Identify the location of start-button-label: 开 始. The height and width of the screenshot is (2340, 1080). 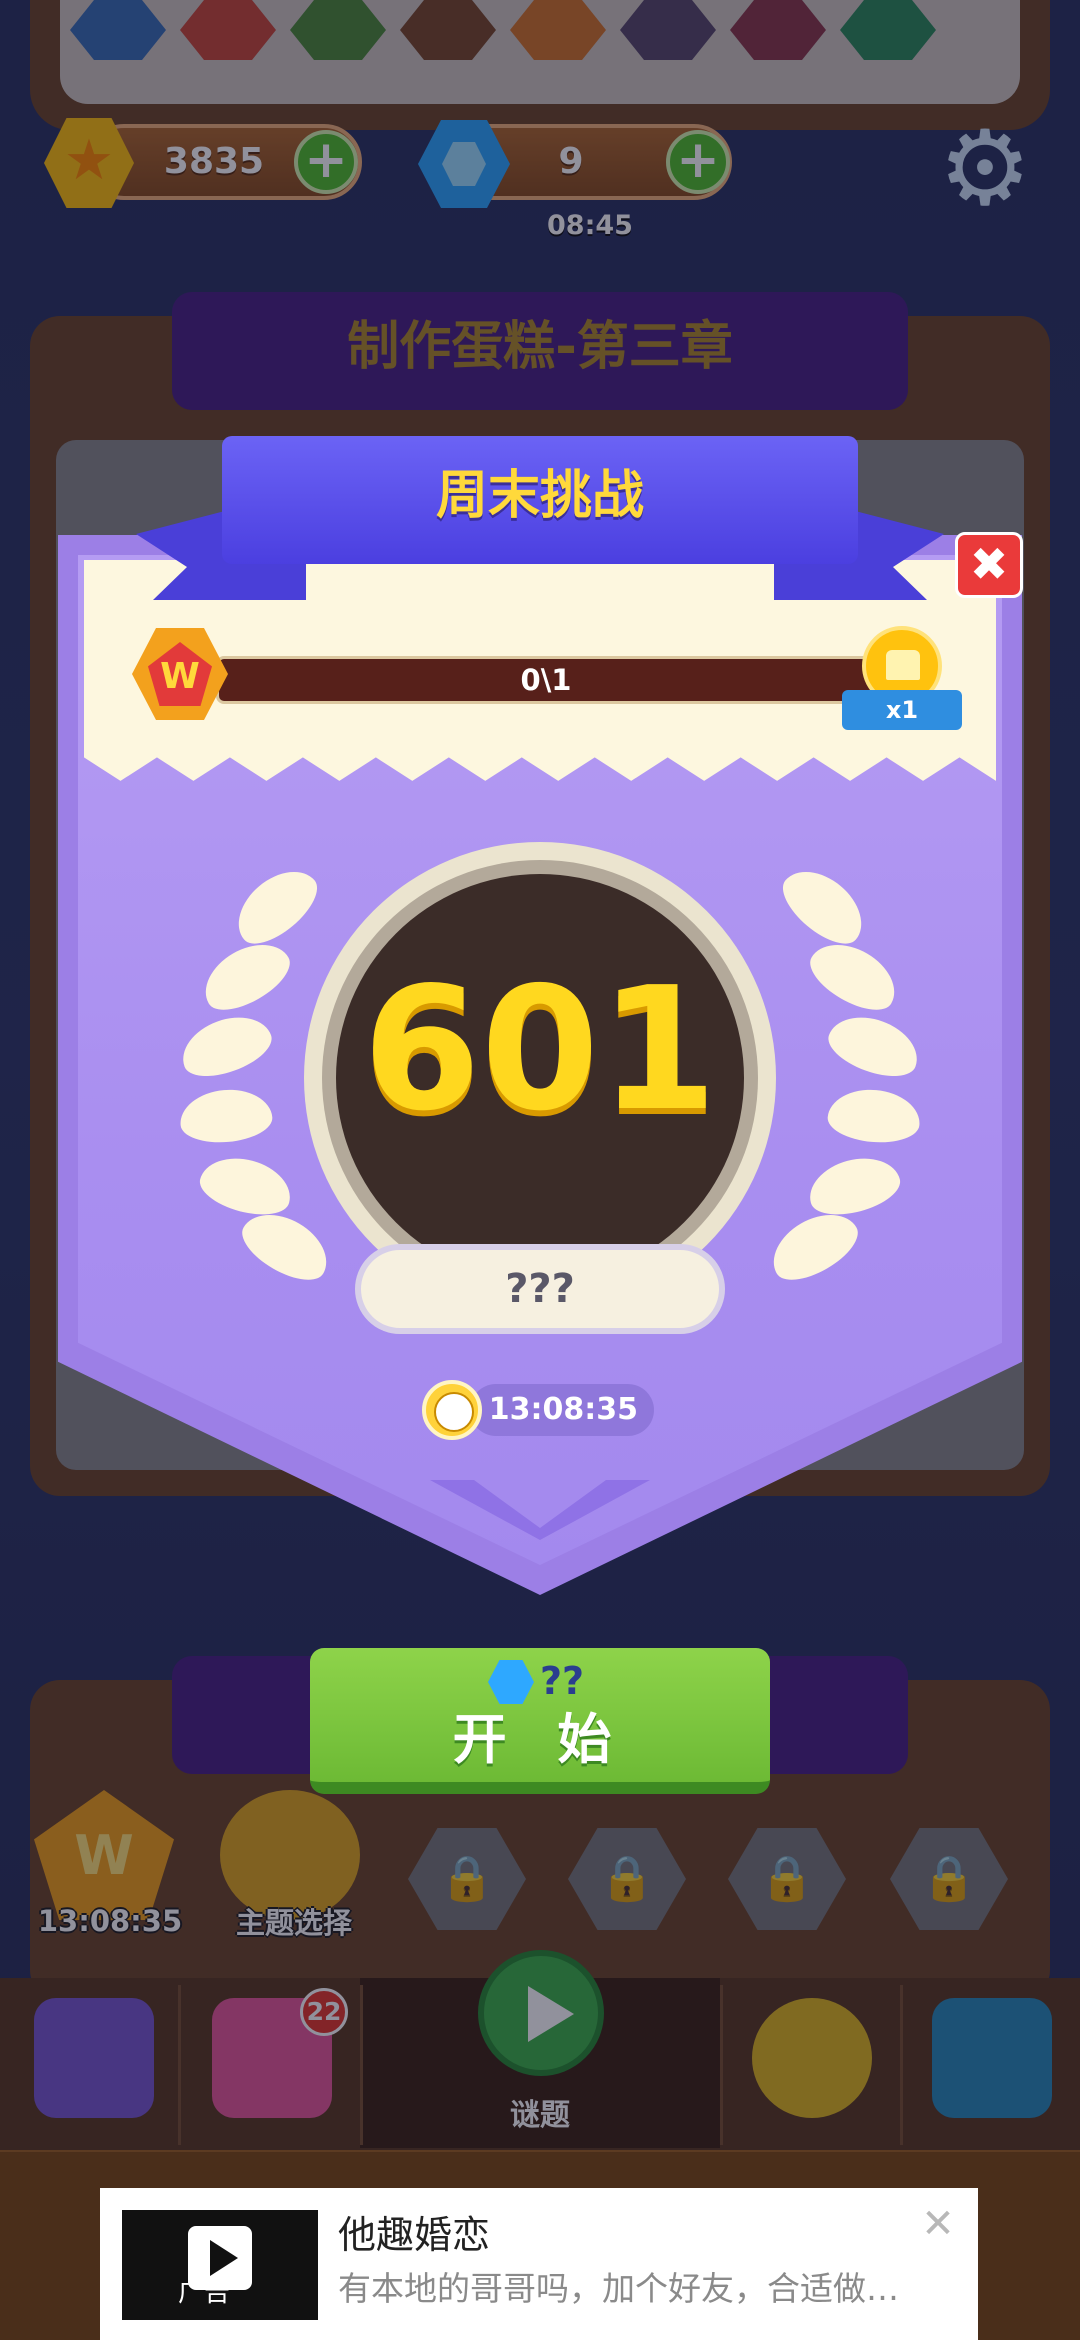
(540, 1739).